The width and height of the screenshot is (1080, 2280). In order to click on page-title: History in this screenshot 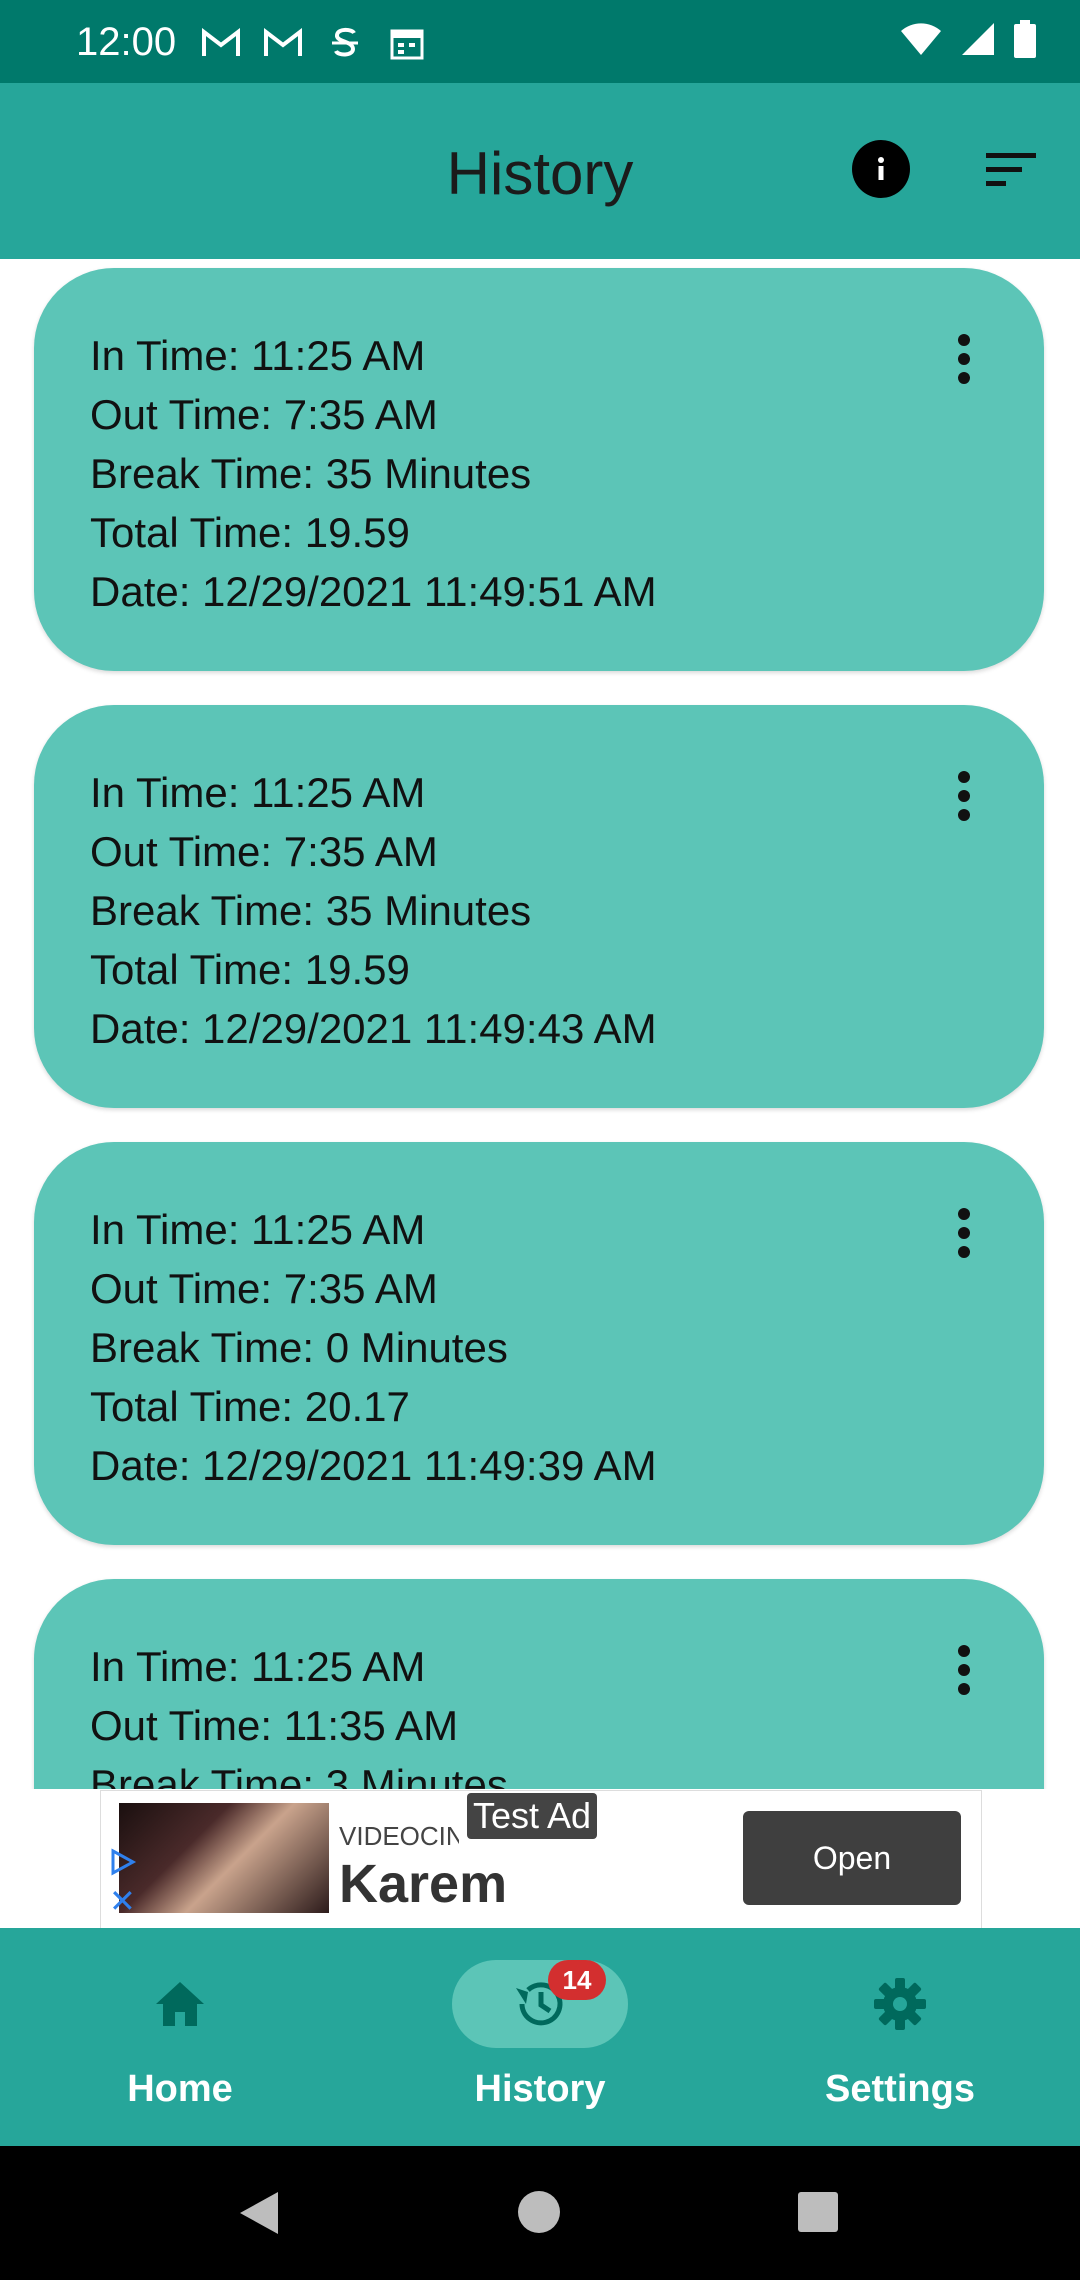, I will do `click(540, 173)`.